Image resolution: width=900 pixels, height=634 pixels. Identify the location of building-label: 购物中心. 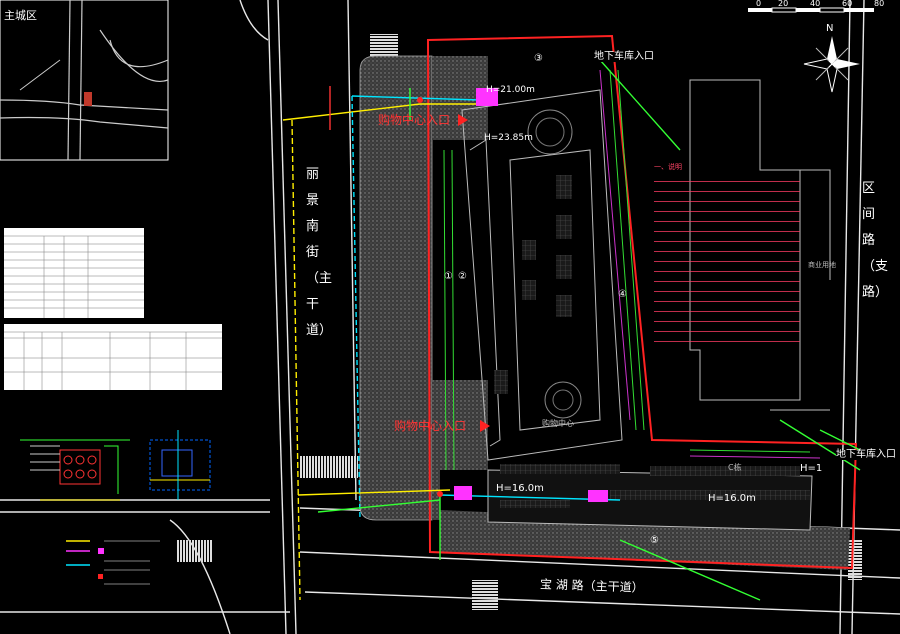
(558, 423).